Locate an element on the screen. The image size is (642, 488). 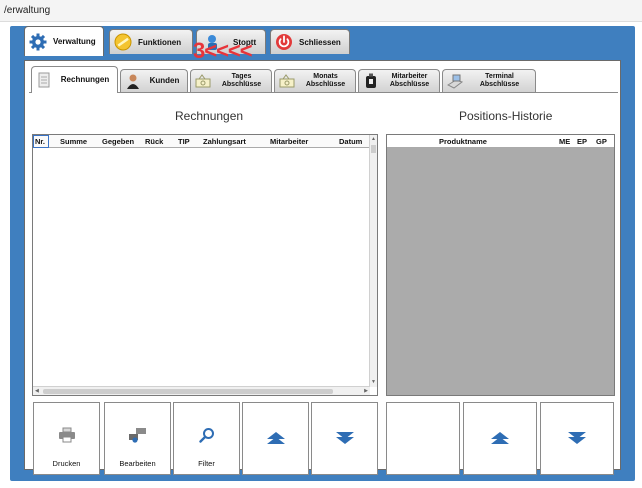
edit-icon is located at coordinates (138, 437).